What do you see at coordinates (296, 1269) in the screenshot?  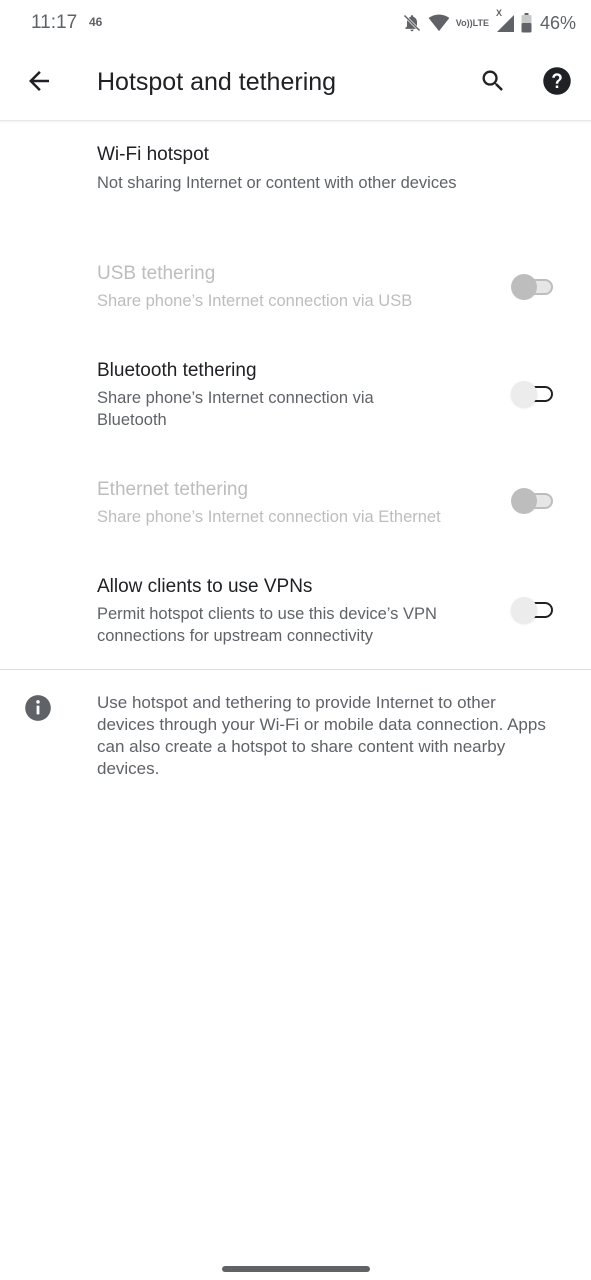 I see `gesture-nav-handle` at bounding box center [296, 1269].